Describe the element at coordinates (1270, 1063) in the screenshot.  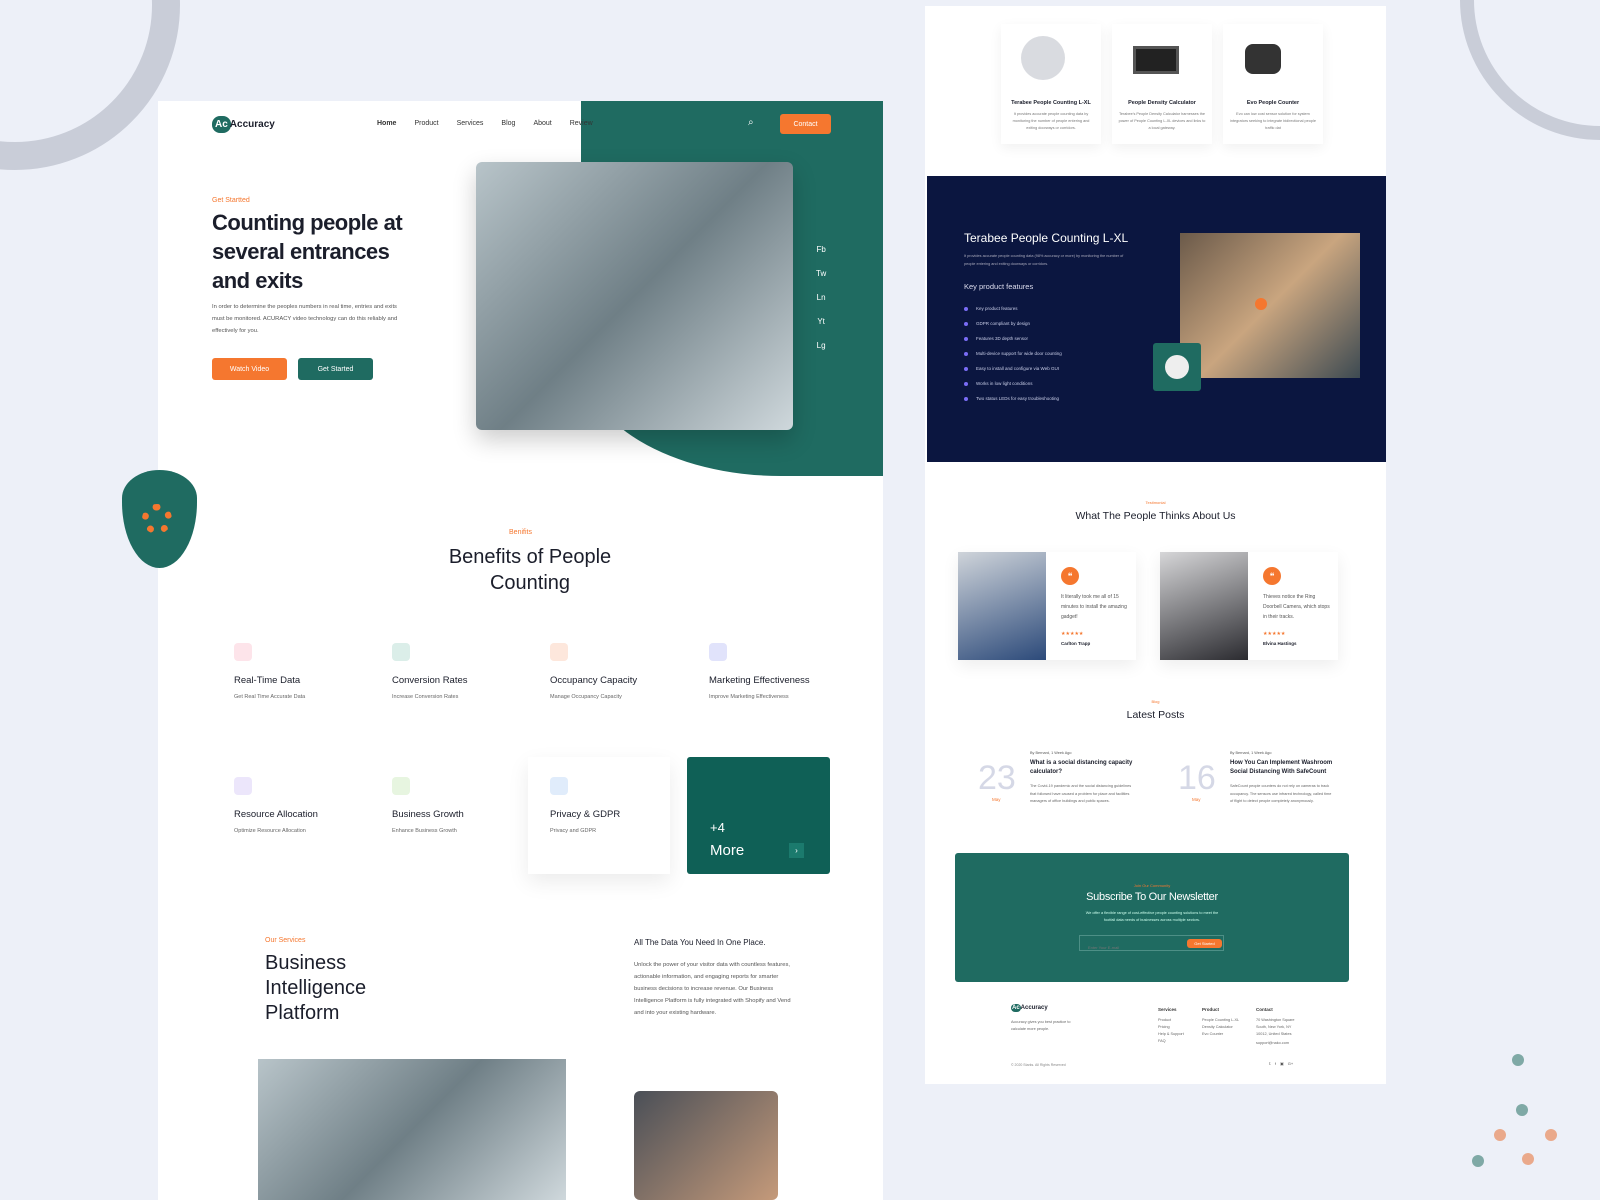
I see `twitter-icon: 𝕥` at that location.